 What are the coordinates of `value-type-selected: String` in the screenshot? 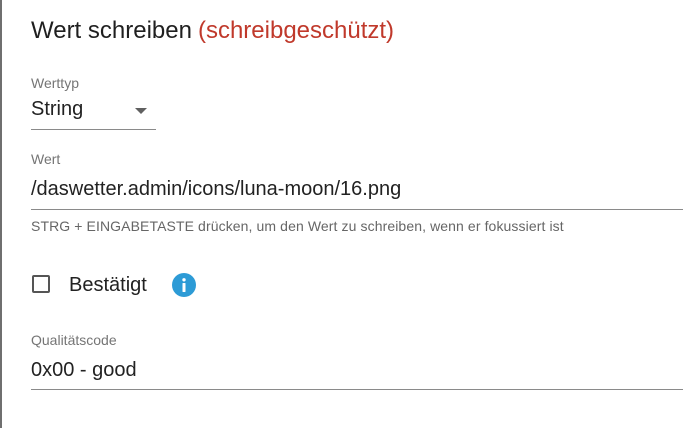 It's located at (57, 109).